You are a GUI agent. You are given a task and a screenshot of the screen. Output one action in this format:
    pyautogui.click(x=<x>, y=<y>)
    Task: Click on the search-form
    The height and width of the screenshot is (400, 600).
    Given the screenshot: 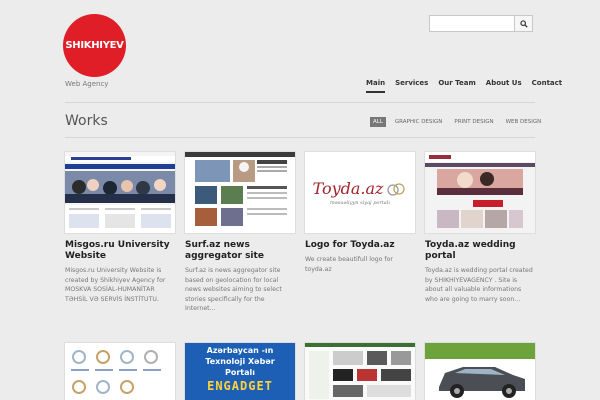 What is the action you would take?
    pyautogui.click(x=481, y=23)
    